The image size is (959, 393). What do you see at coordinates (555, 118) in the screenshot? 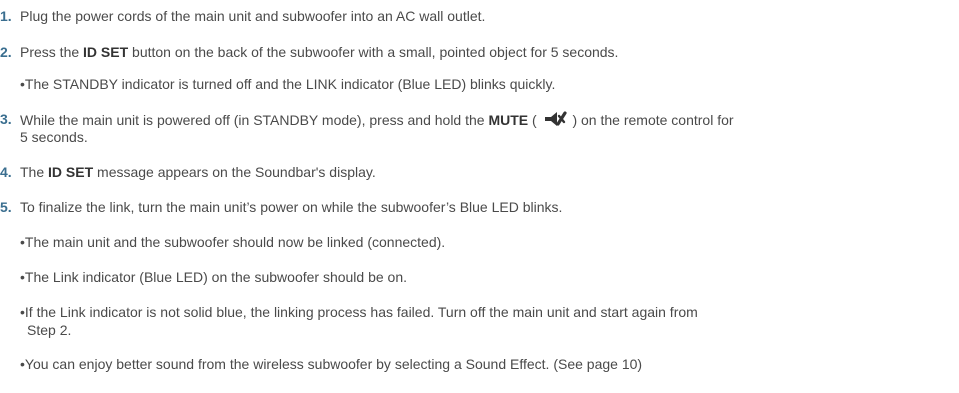
I see `mute-icon` at bounding box center [555, 118].